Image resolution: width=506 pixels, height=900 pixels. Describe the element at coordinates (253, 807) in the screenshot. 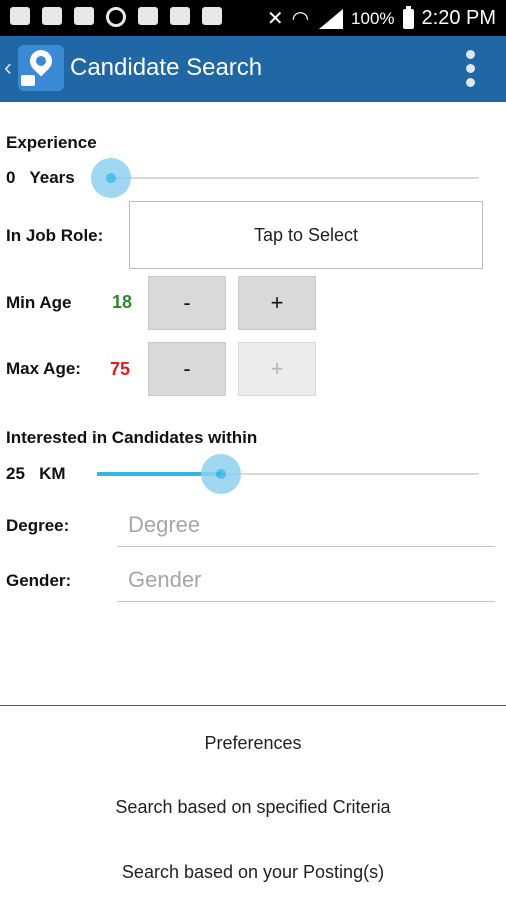

I see `search-criteria-button: Search based on specified Criteria` at that location.